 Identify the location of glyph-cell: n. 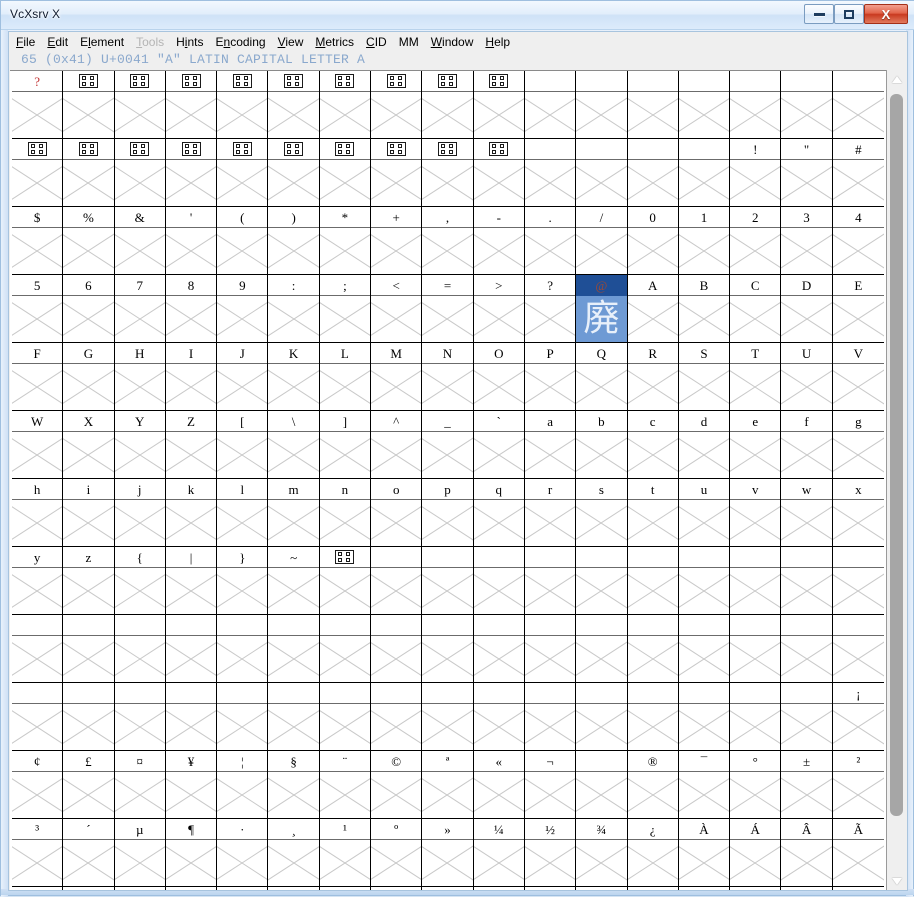
(345, 512).